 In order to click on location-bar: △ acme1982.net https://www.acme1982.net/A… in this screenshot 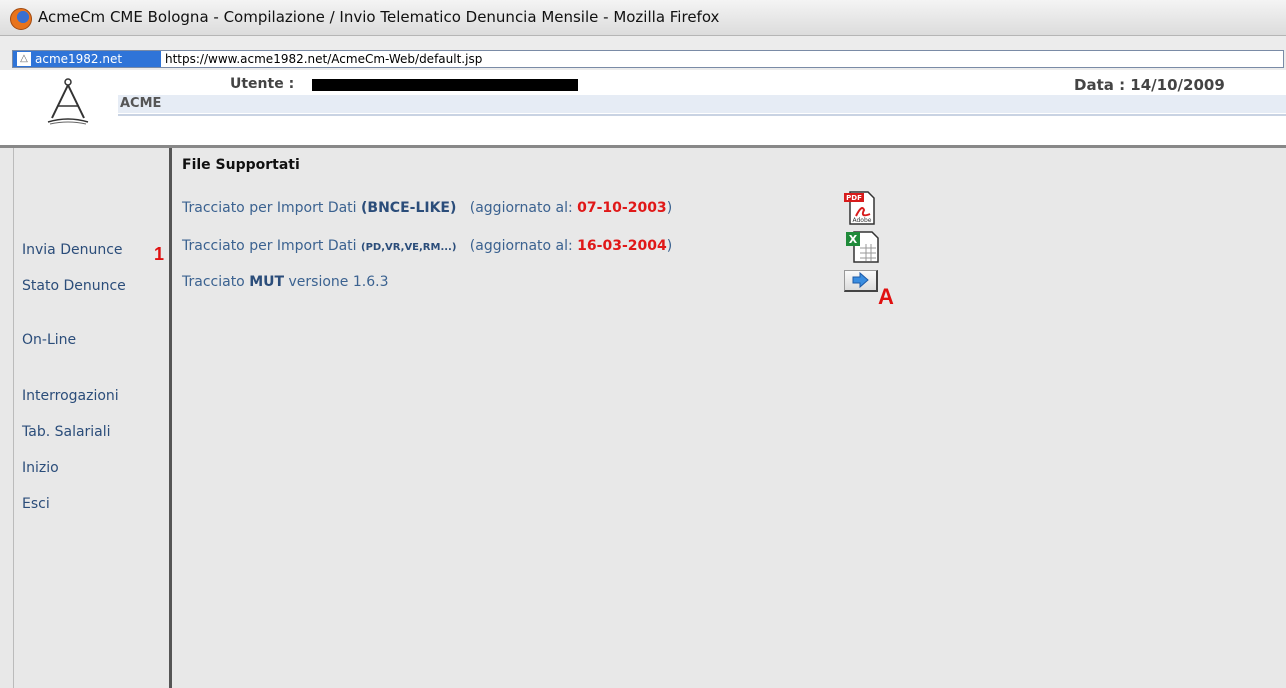, I will do `click(643, 53)`.